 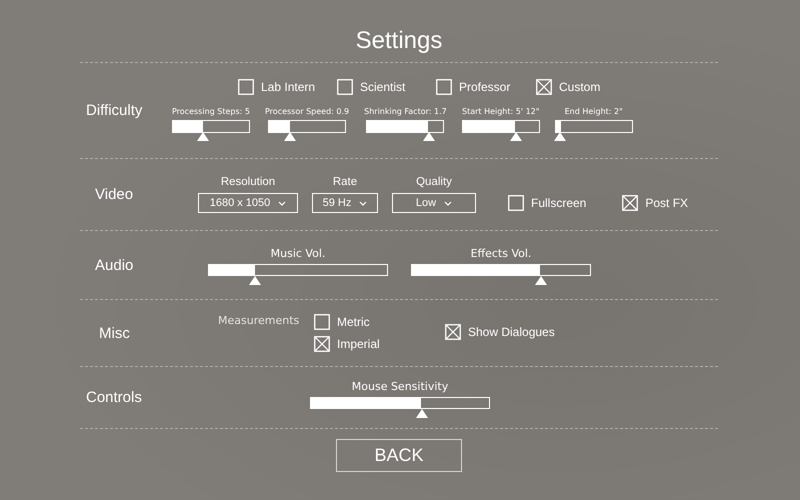 I want to click on slider-label: Shrinking Factor: 1.7, so click(x=405, y=111).